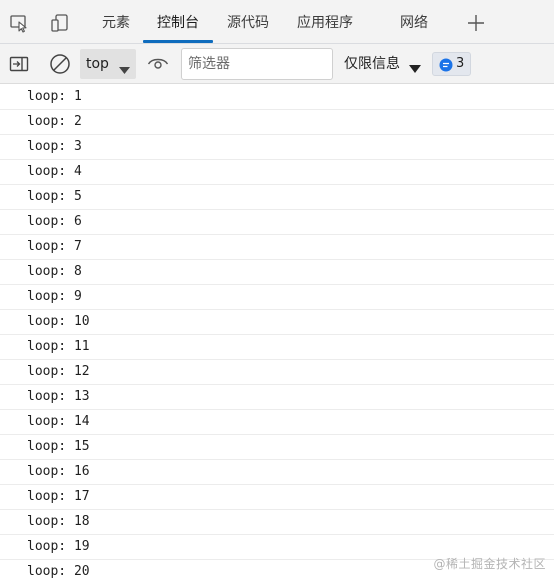 This screenshot has height=580, width=554. Describe the element at coordinates (460, 63) in the screenshot. I see `issues-count: 3` at that location.